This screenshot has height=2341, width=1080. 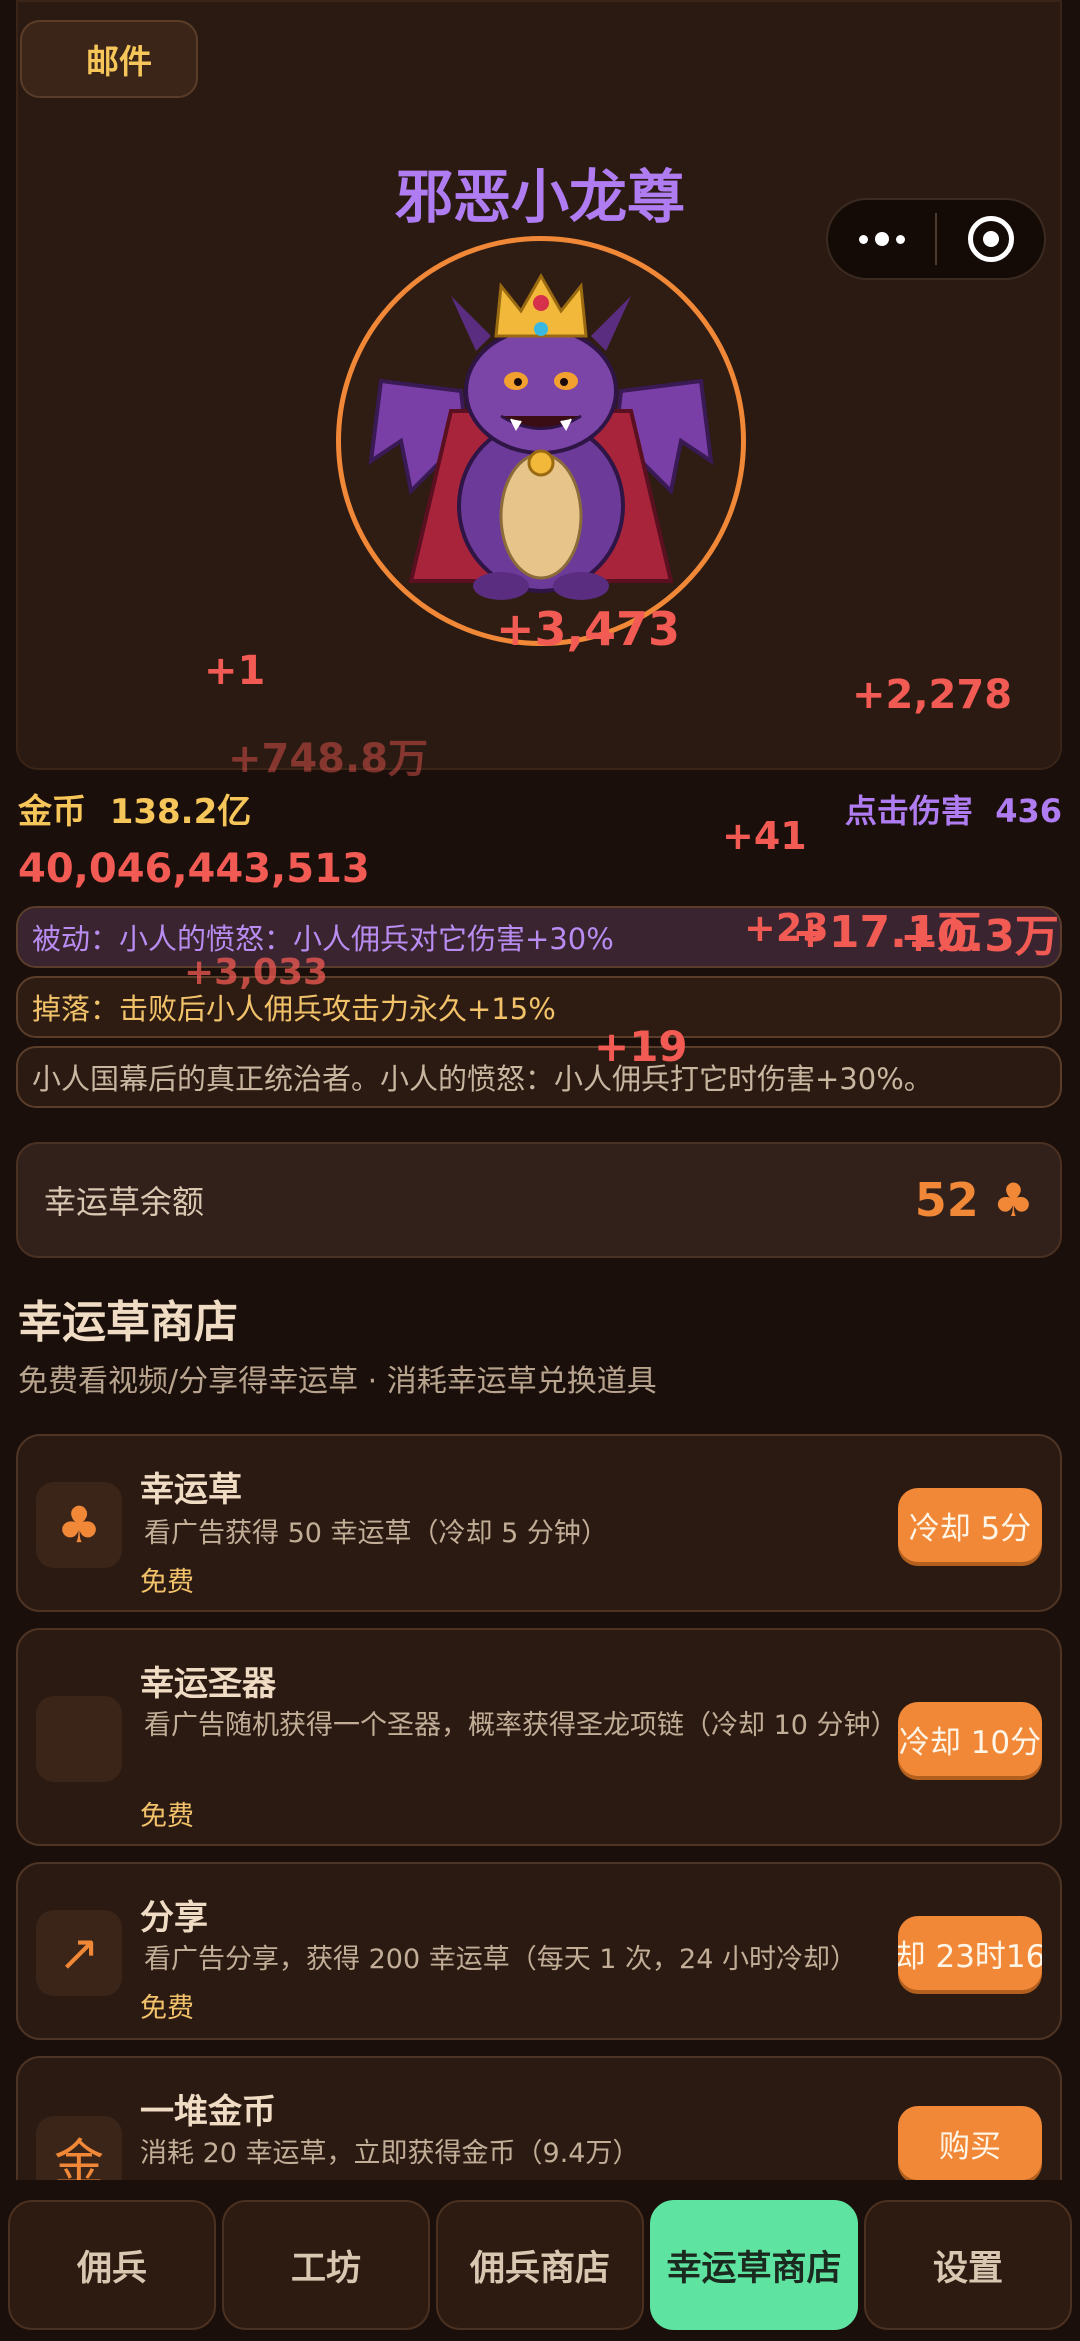 I want to click on shop-item-desc: 看广告随机获得一个圣器，概率获得圣龙项链（冷却 10 分钟）, so click(x=521, y=1725).